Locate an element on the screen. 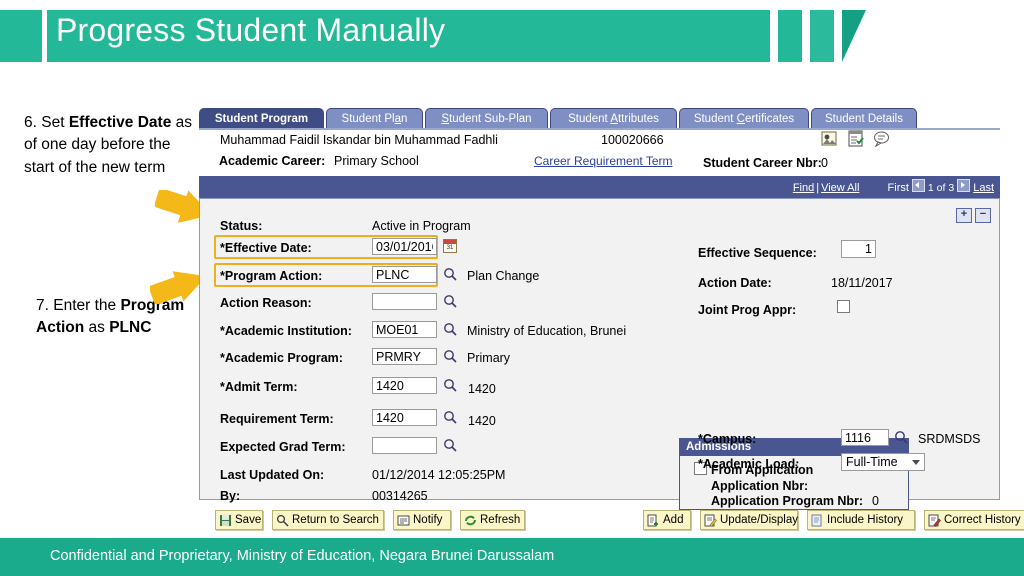 The width and height of the screenshot is (1024, 576). header-angled-shape is located at coordinates (854, 36).